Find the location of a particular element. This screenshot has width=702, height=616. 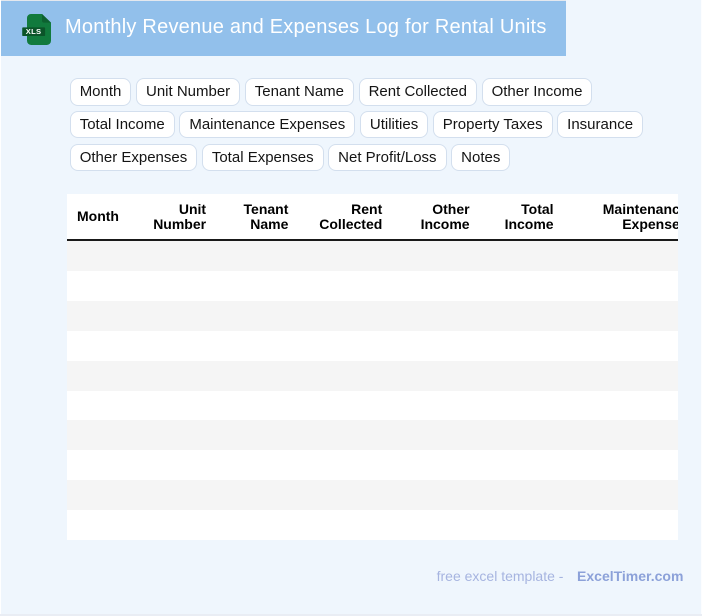

svg-text: XLS is located at coordinates (33, 31).